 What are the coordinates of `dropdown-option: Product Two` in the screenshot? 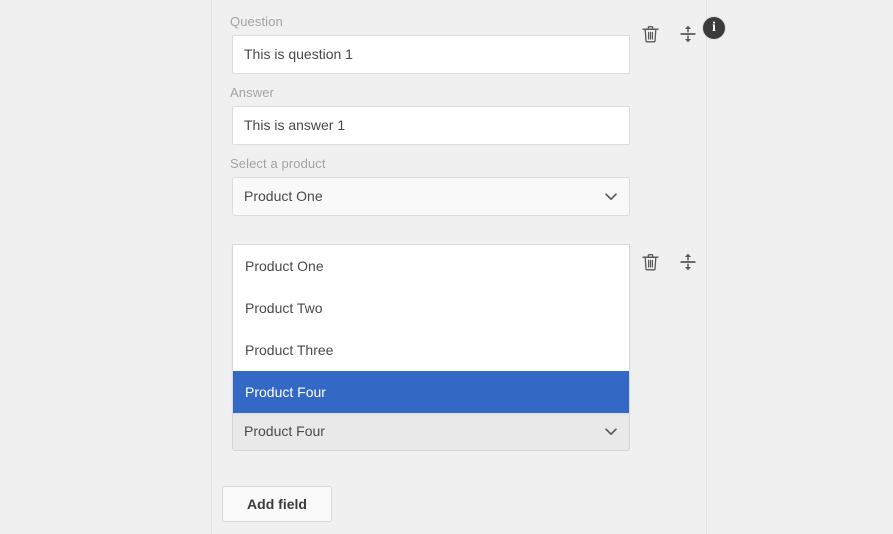 It's located at (431, 308).